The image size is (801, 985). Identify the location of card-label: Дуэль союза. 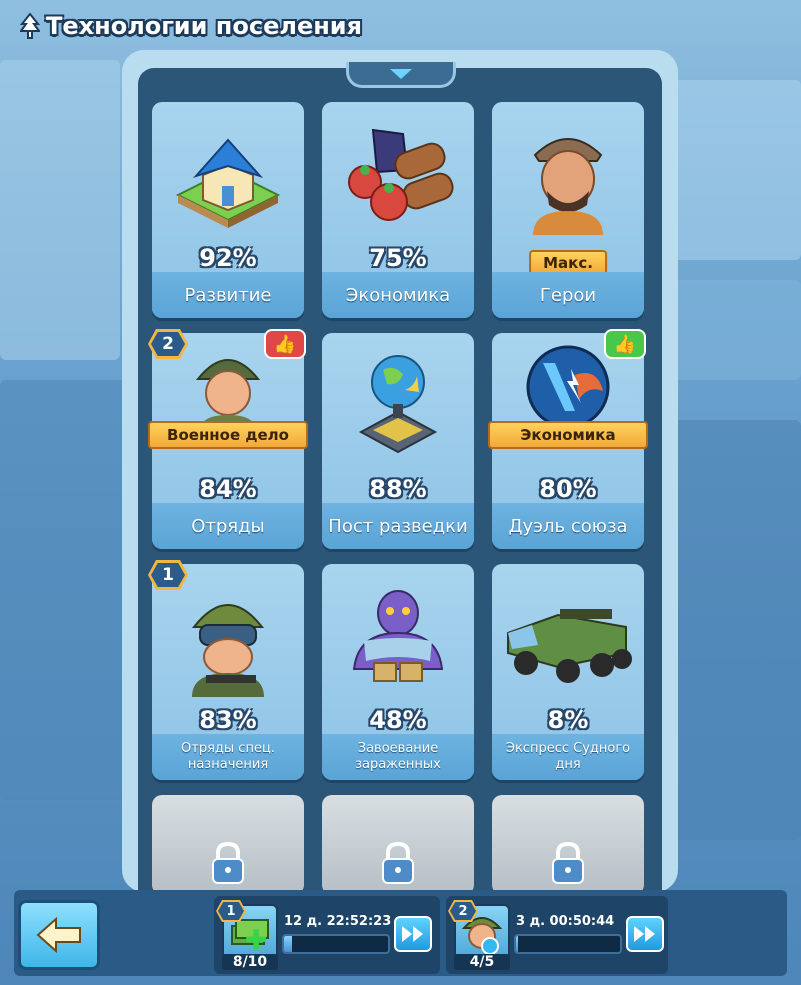
(568, 526).